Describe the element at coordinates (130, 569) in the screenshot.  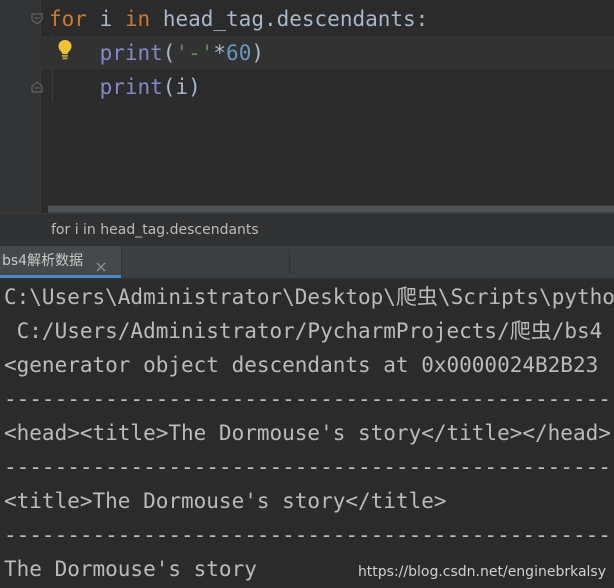
I see `console-line: The Dormouse's story` at that location.